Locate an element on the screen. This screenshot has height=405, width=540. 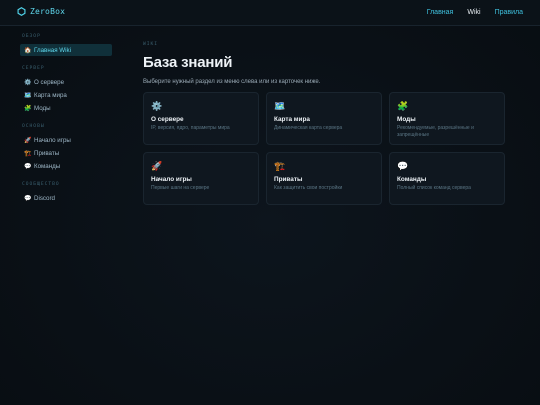
nav-link-wiki: Wiki is located at coordinates (473, 12).